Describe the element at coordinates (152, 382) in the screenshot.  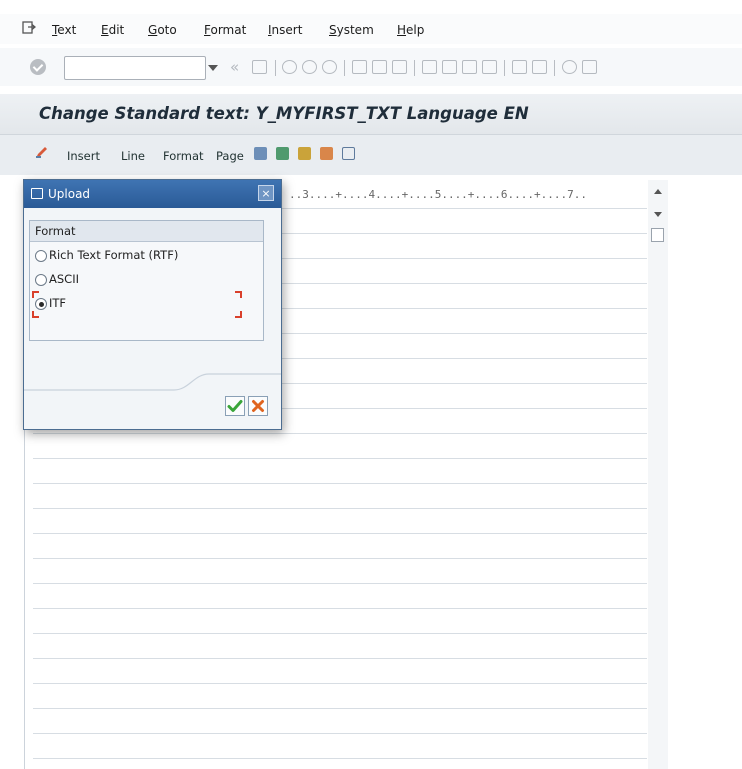
I see `dialog-footer-curve` at that location.